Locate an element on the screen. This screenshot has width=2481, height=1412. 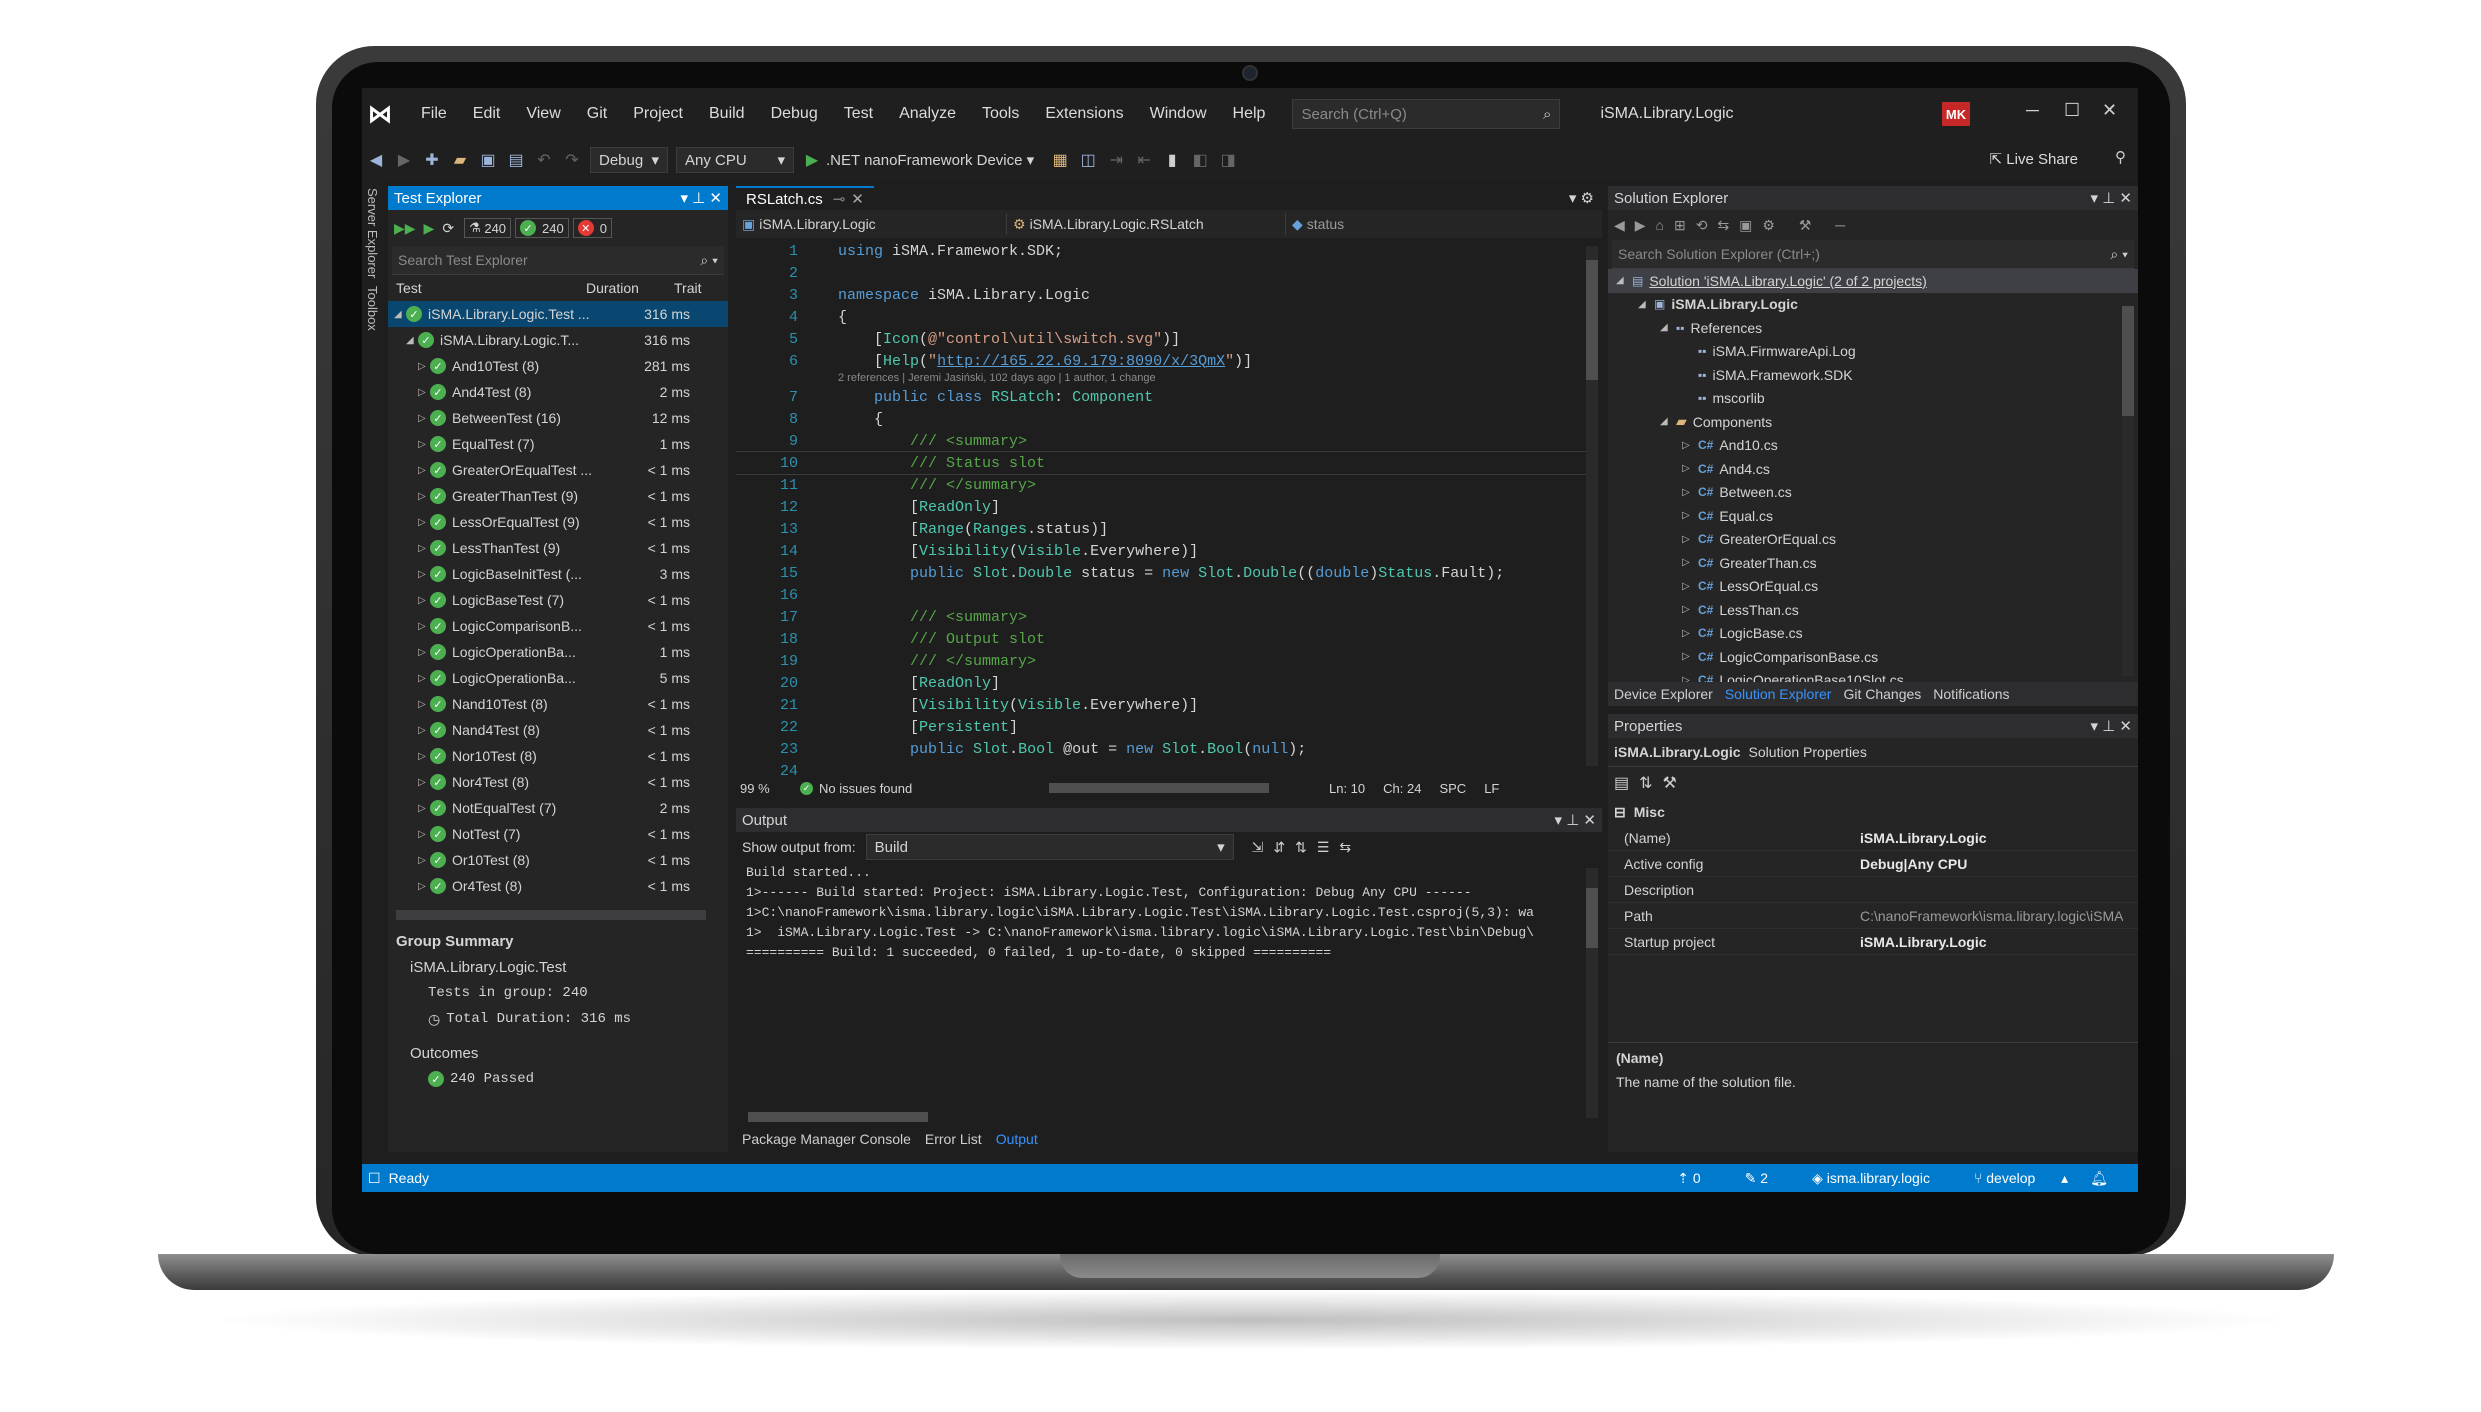
menu-analyze: Analyze is located at coordinates (927, 114).